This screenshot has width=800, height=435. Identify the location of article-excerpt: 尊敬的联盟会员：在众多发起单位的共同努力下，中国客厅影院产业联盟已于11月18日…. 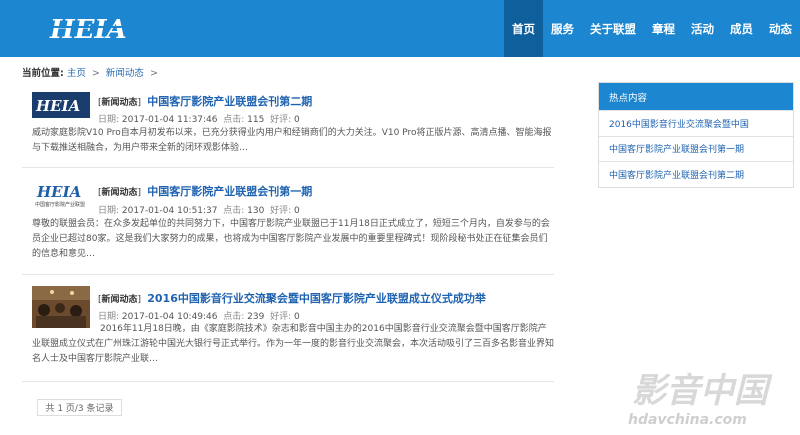
(291, 239).